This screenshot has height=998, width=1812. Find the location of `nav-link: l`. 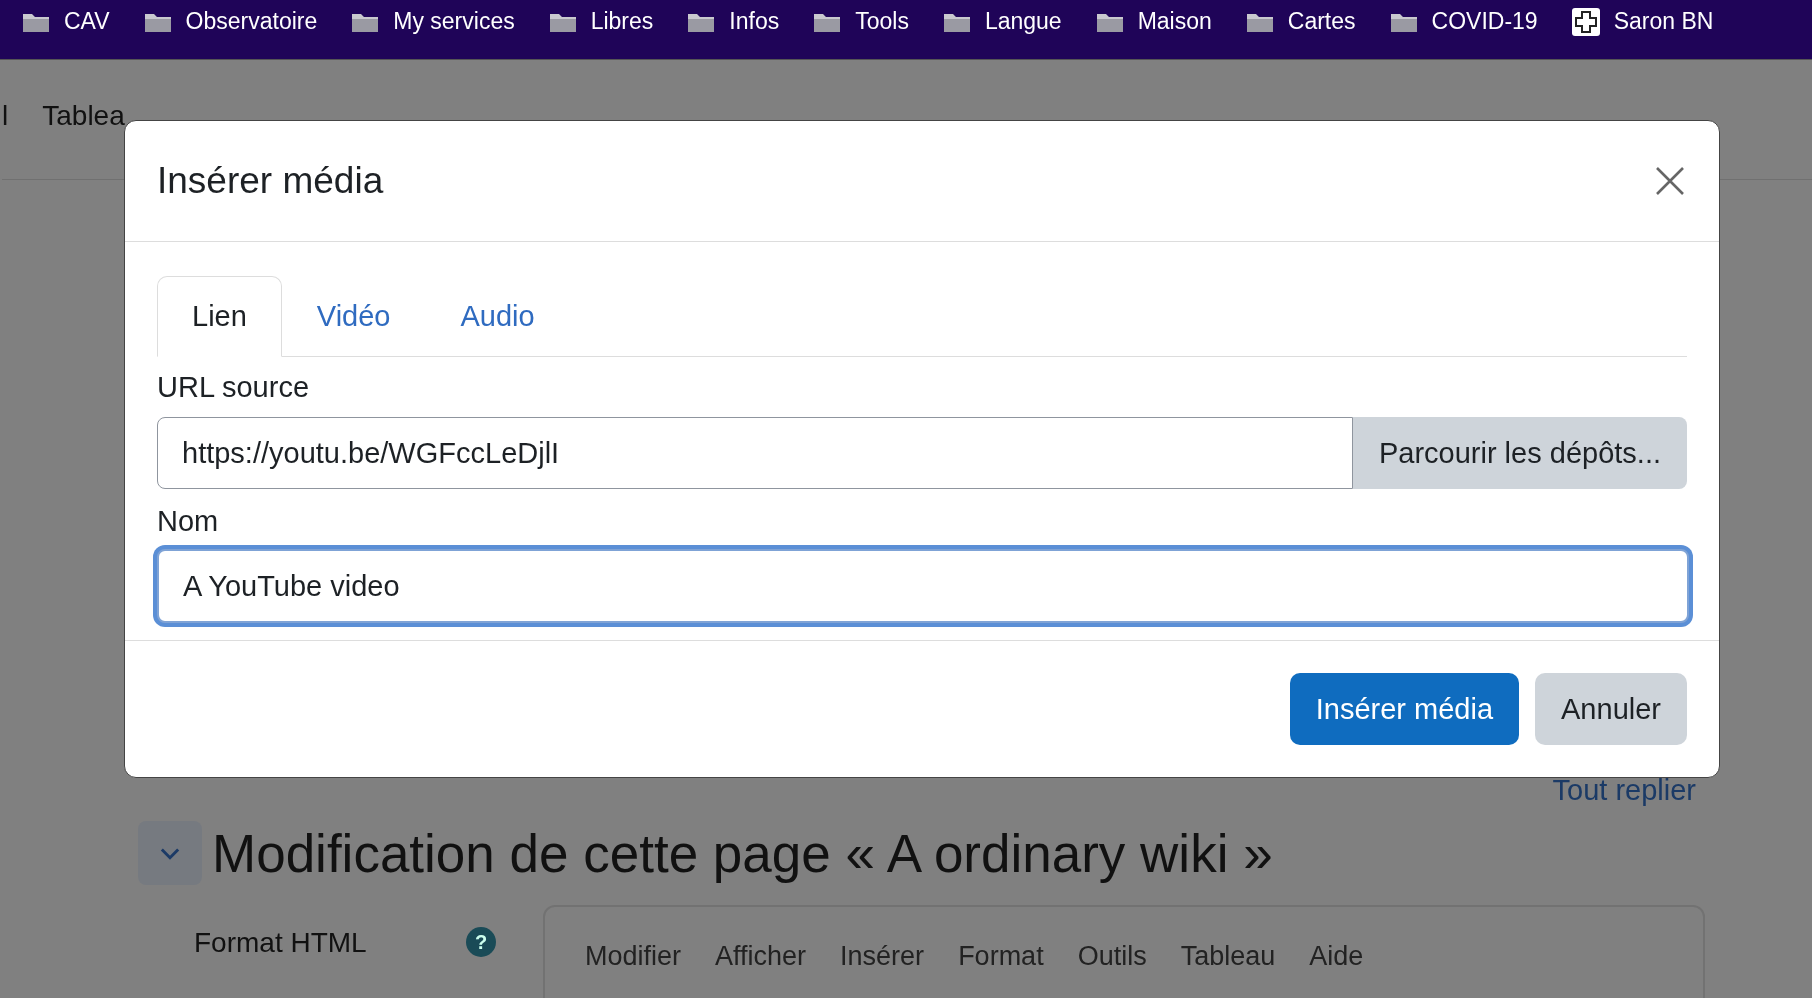

nav-link: l is located at coordinates (5, 116).